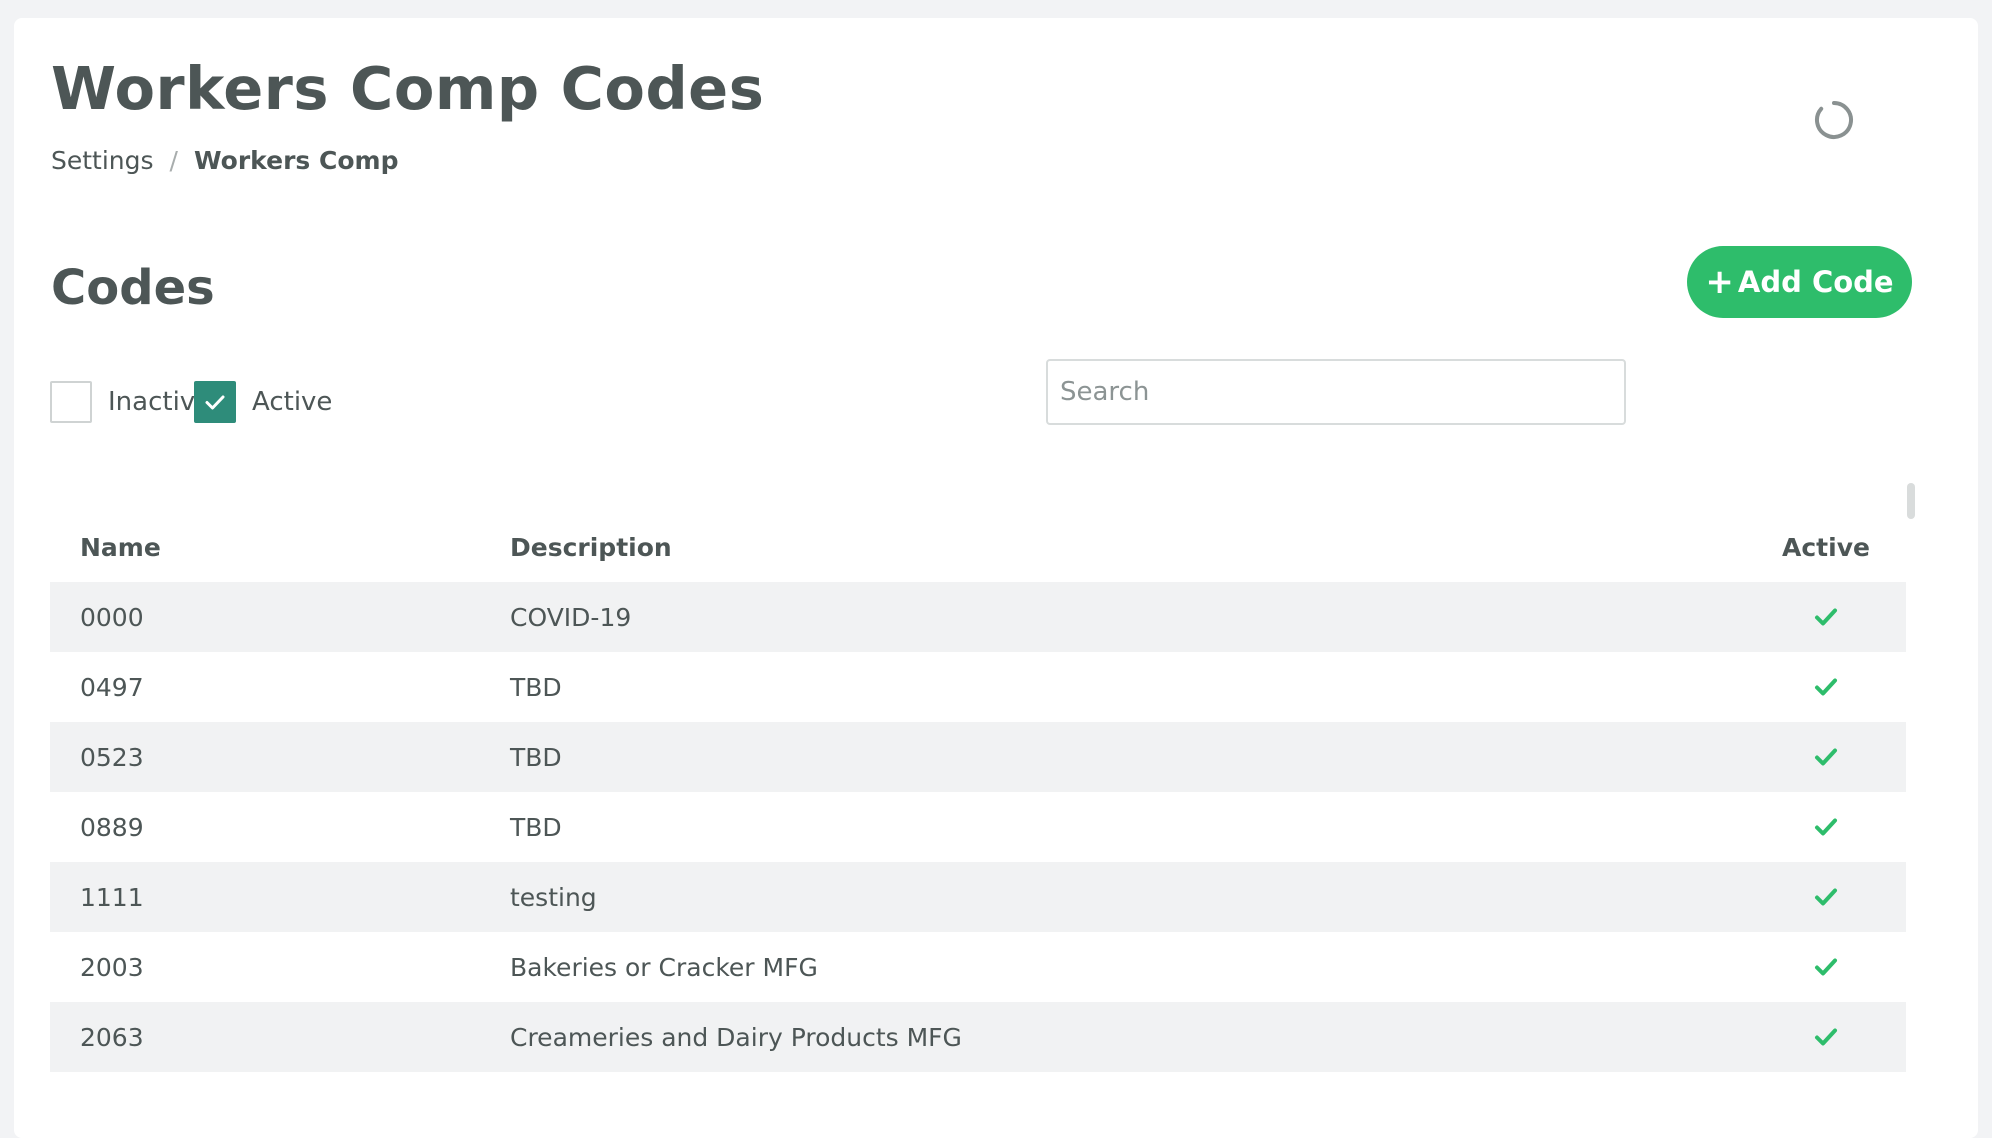 Image resolution: width=1992 pixels, height=1138 pixels. I want to click on active-filter: Active, so click(263, 402).